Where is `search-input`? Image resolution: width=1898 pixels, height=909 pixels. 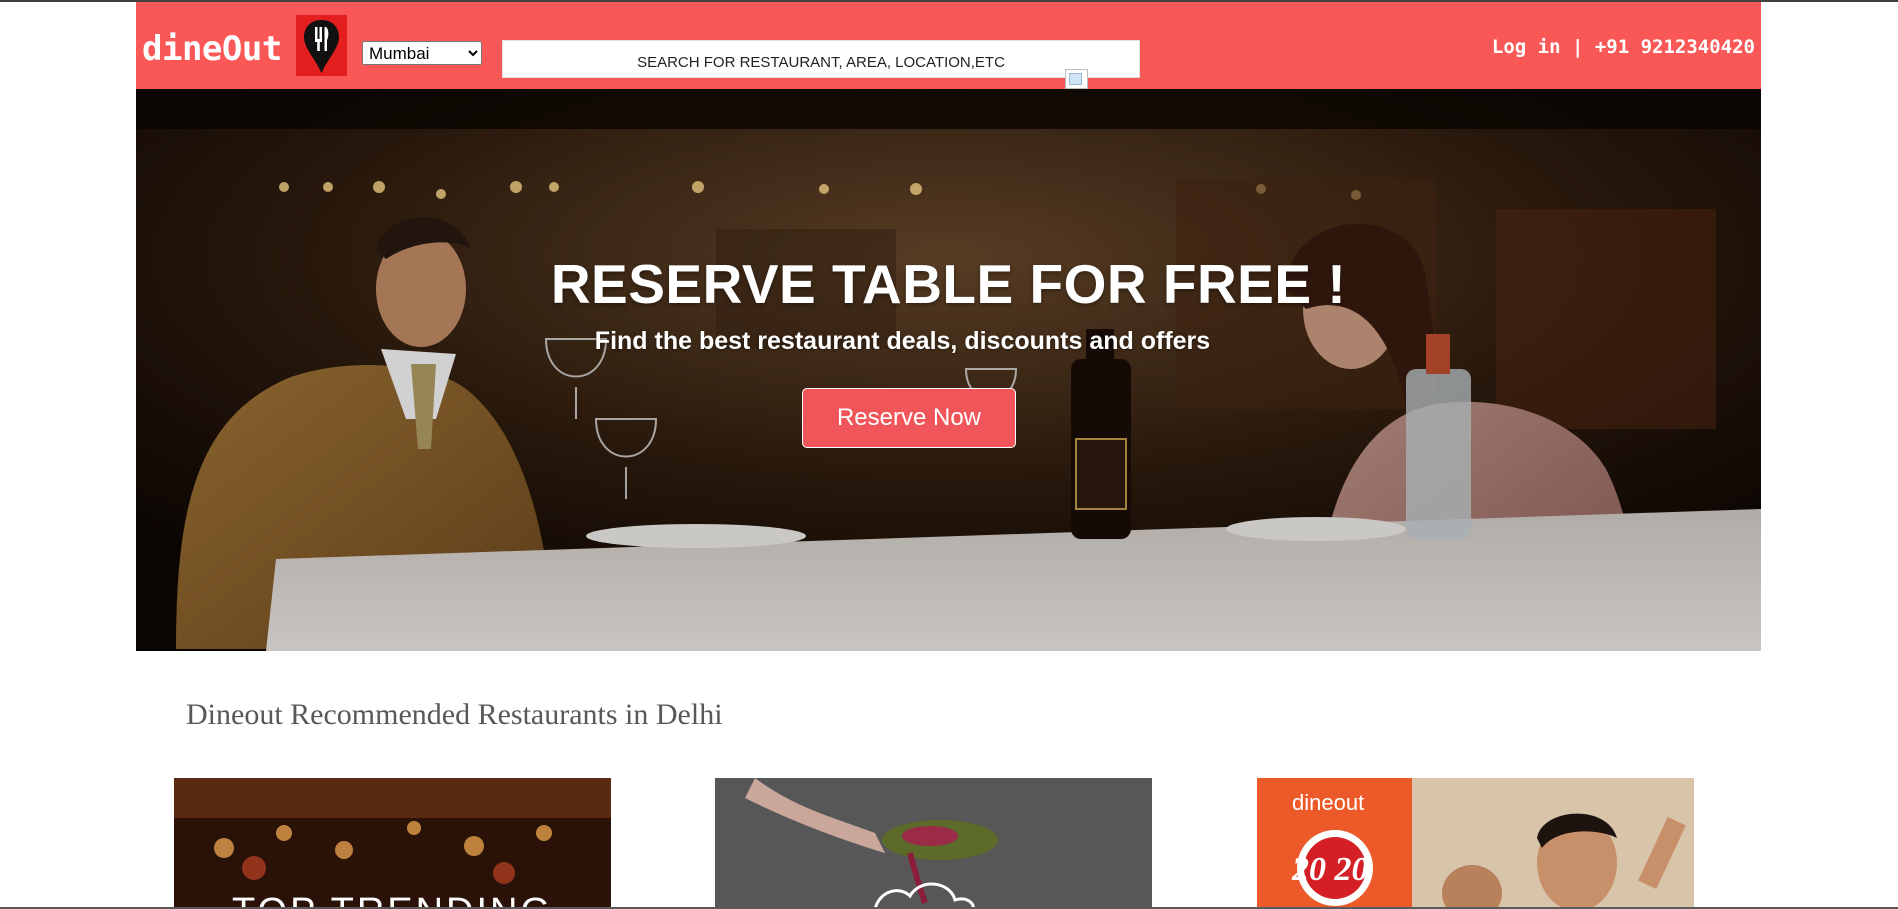 search-input is located at coordinates (821, 59).